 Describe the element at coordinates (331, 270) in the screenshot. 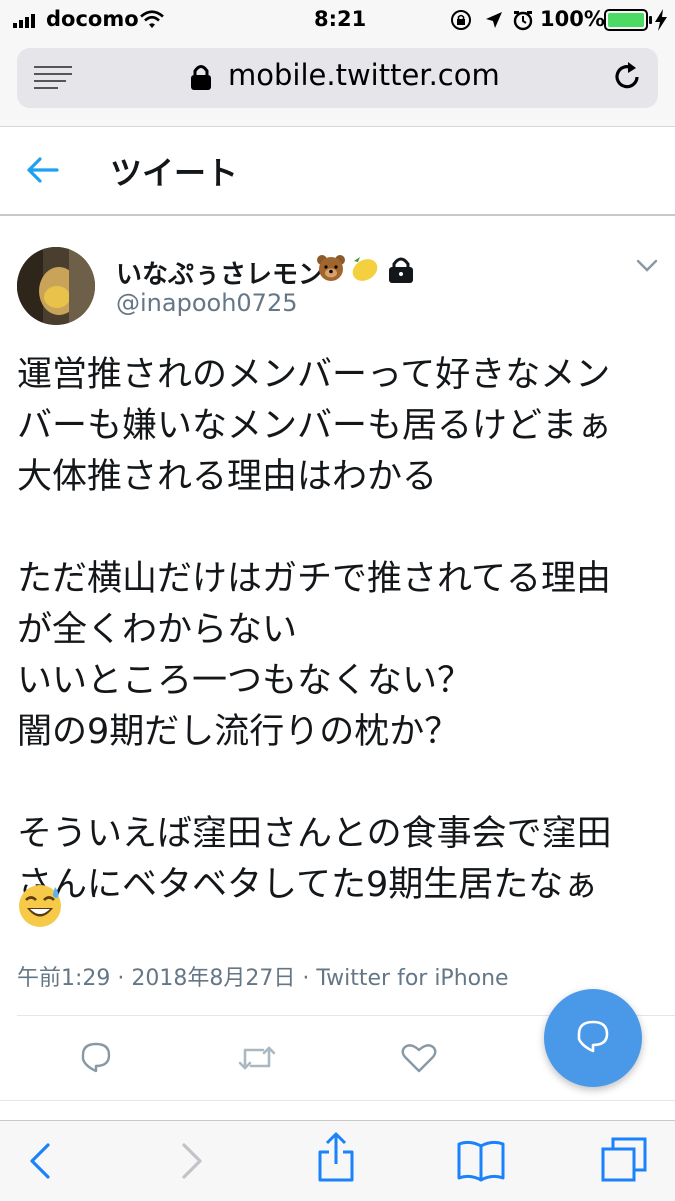

I see `bear-icon` at that location.